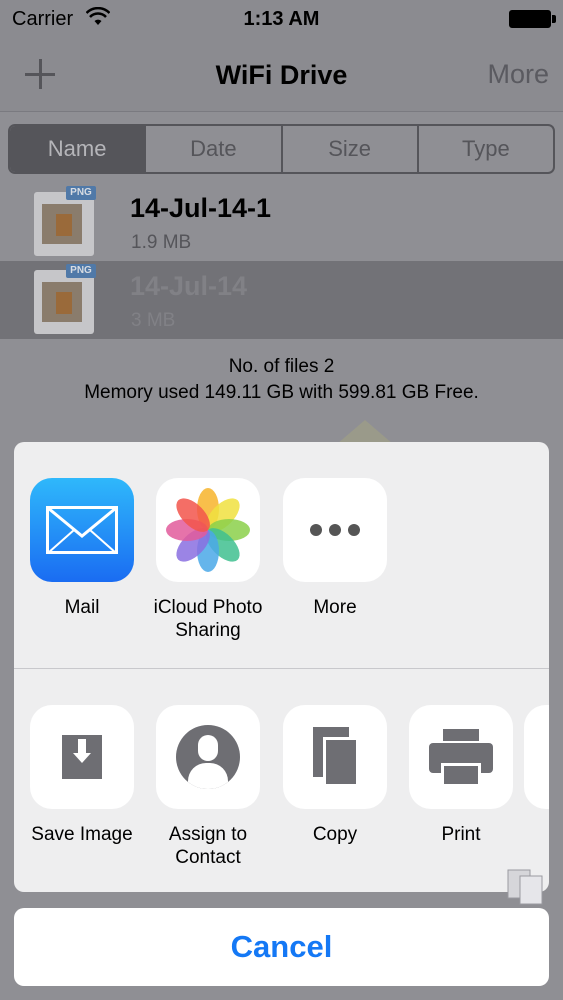  Describe the element at coordinates (208, 619) in the screenshot. I see `share-app-label: iCloud Photo Sharing` at that location.